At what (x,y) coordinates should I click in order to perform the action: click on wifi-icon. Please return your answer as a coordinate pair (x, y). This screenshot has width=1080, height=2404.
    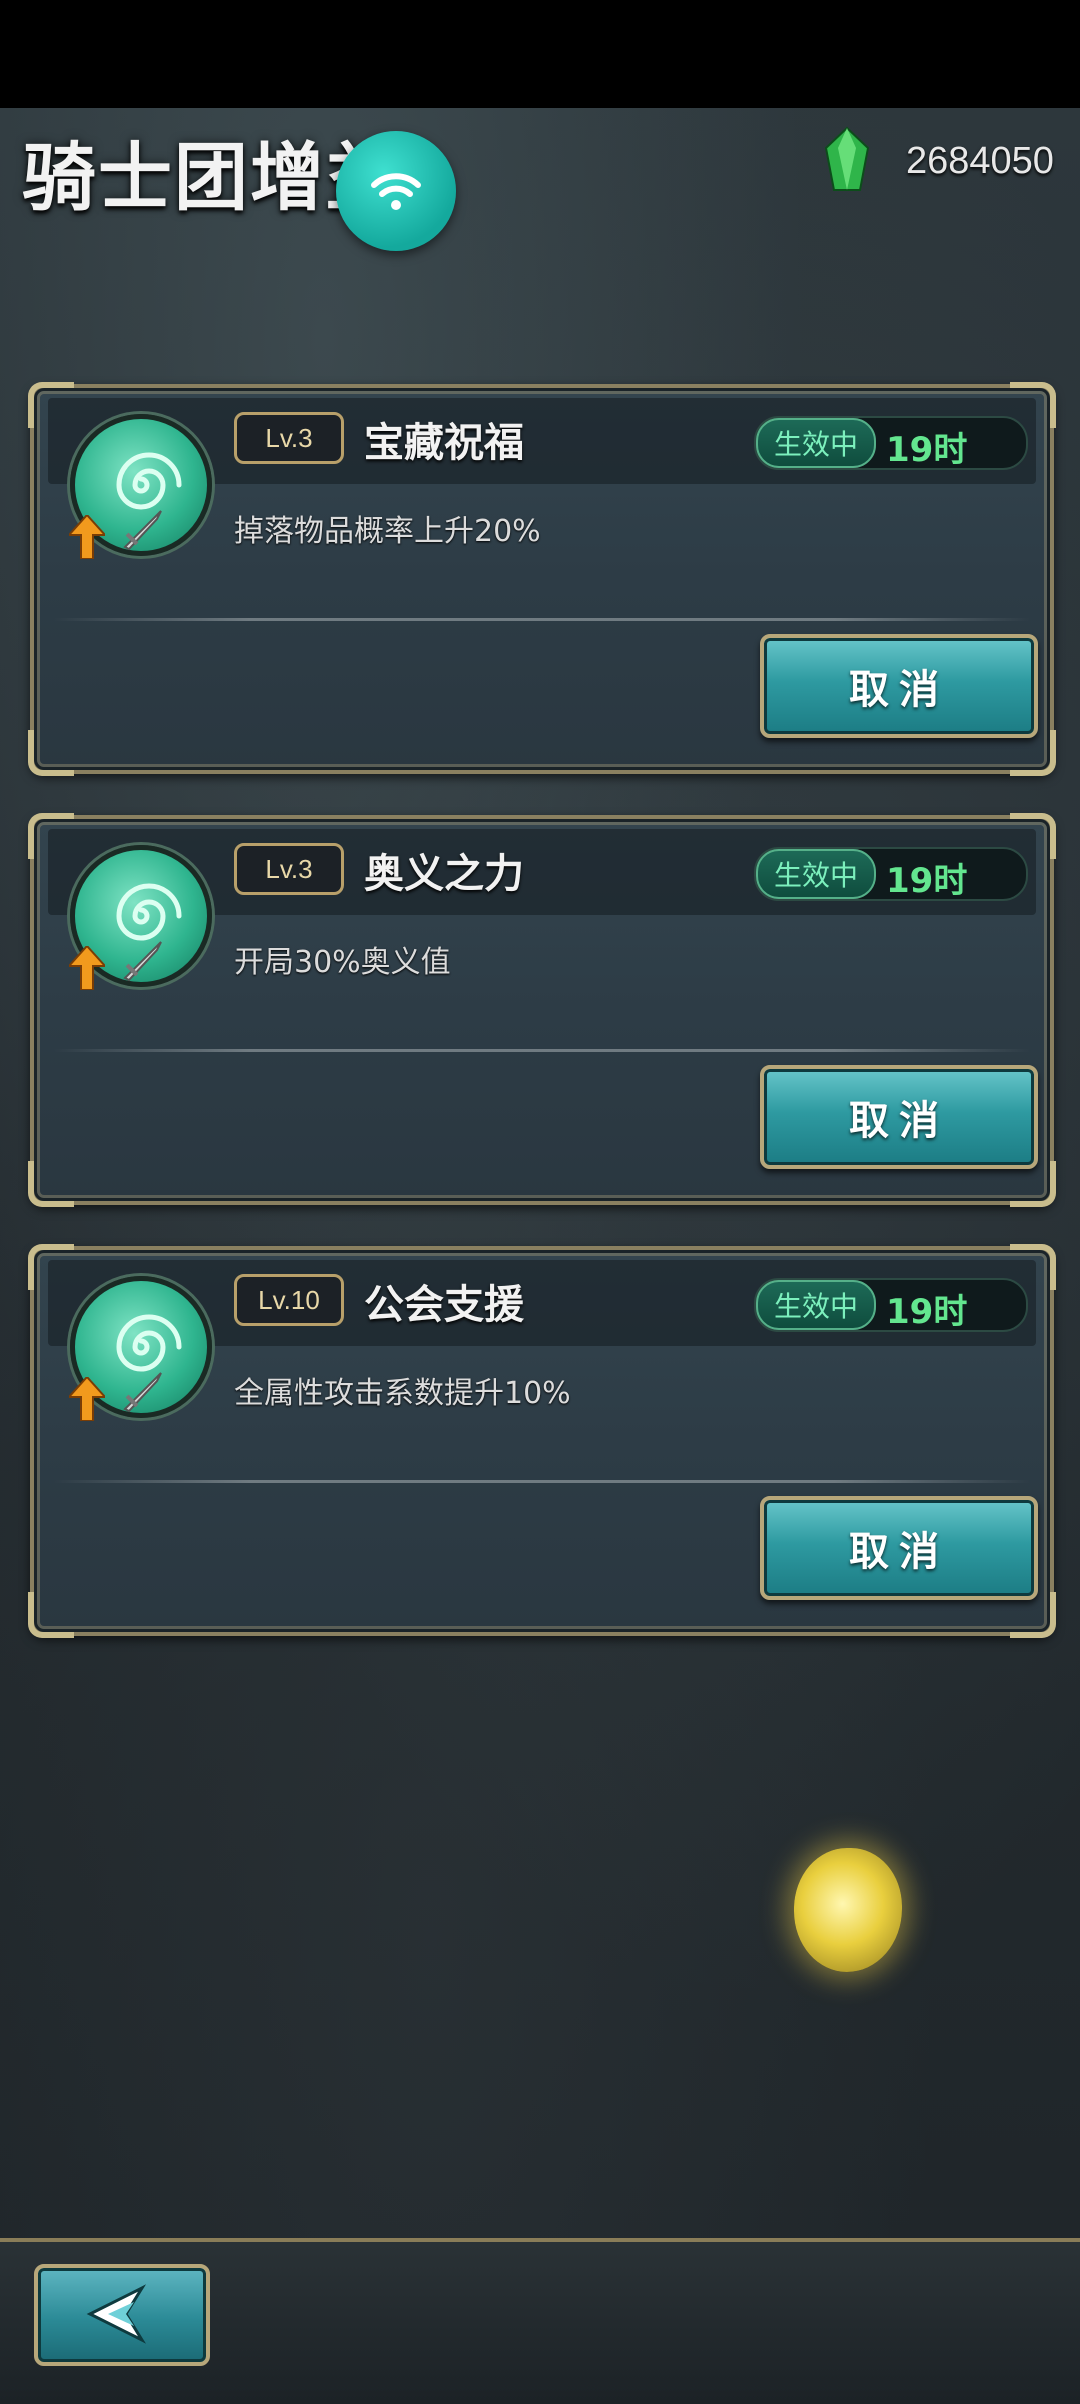
    Looking at the image, I should click on (396, 191).